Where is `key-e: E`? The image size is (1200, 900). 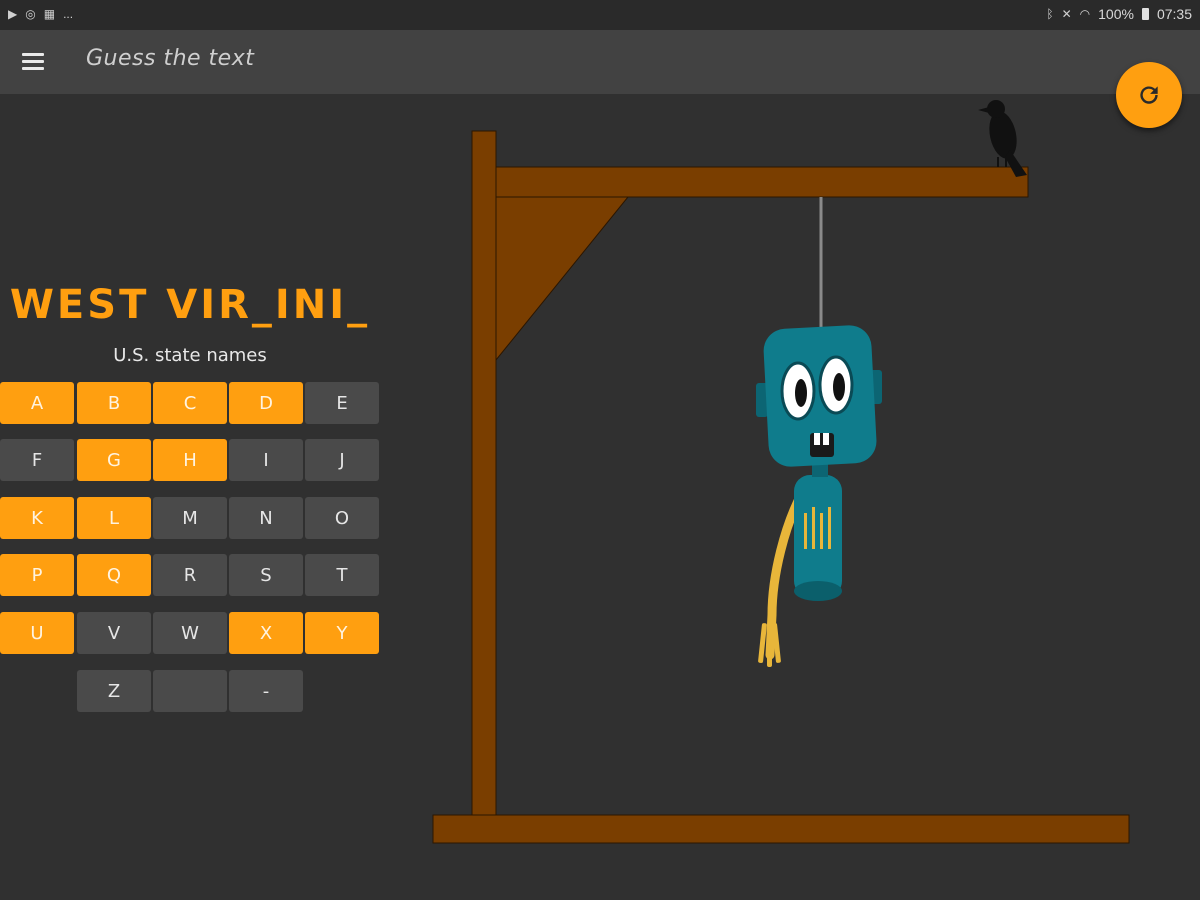 key-e: E is located at coordinates (342, 403).